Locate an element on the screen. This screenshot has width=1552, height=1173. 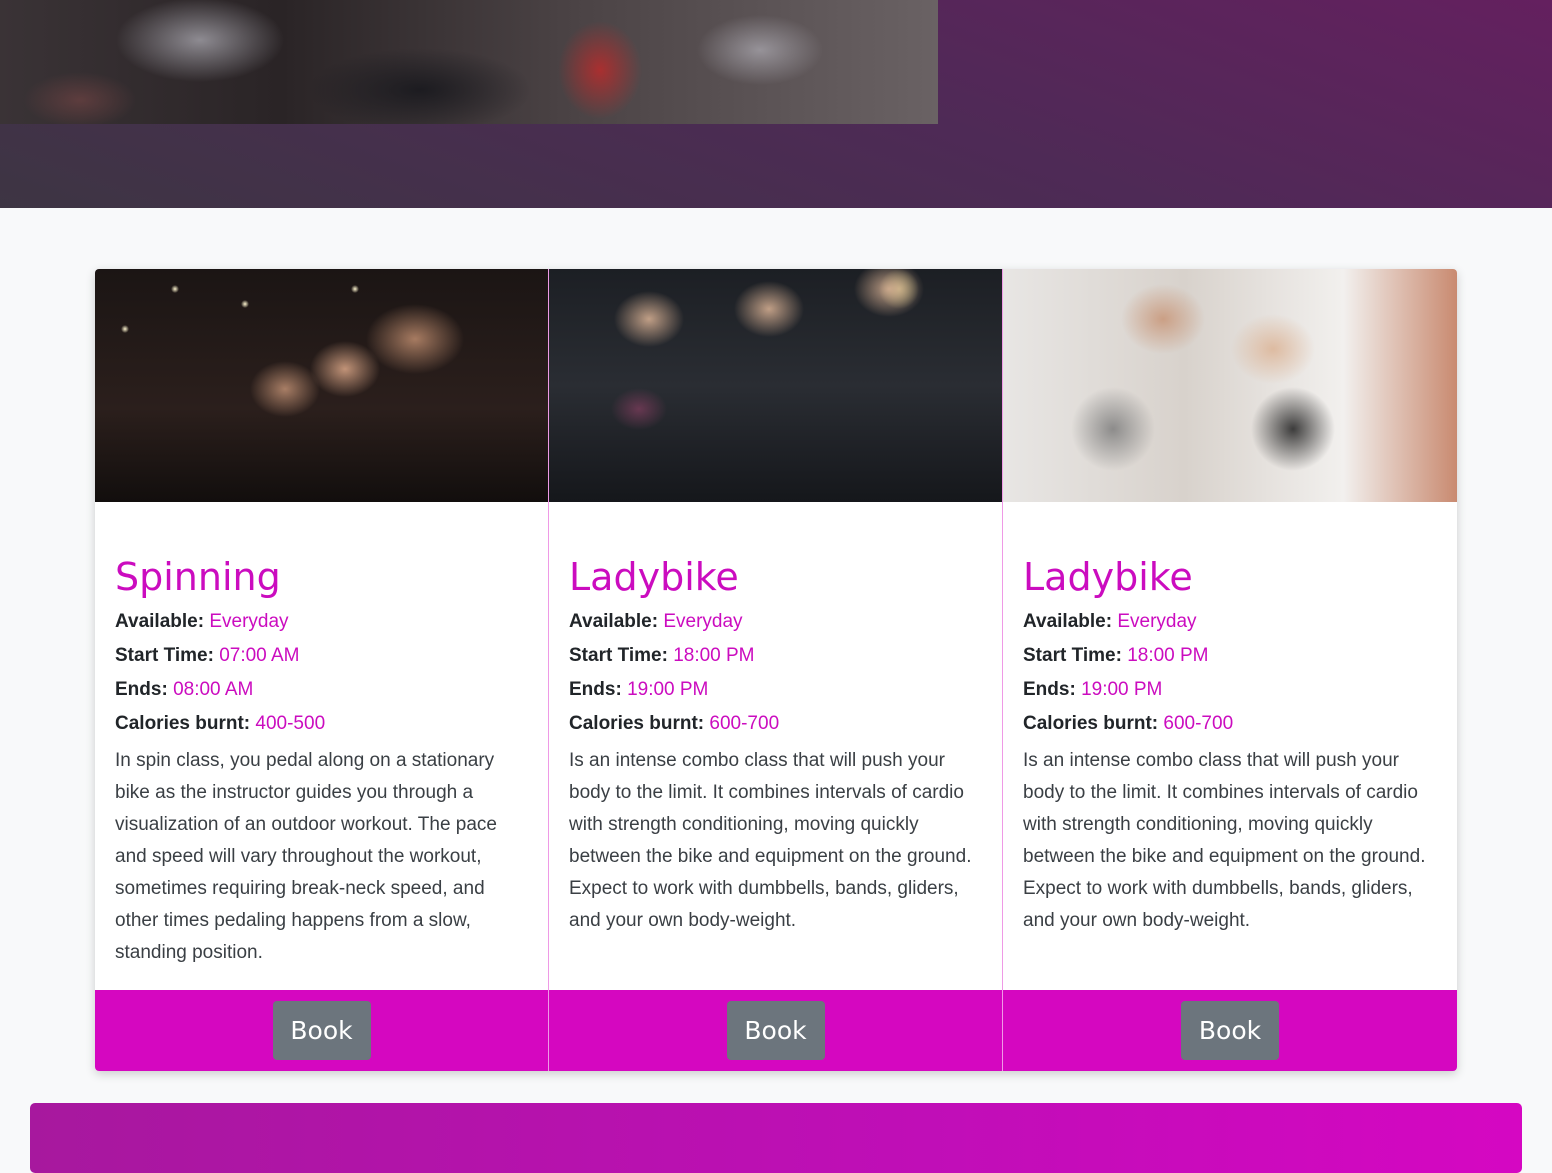
start-time-value: 07:00 AM is located at coordinates (259, 655).